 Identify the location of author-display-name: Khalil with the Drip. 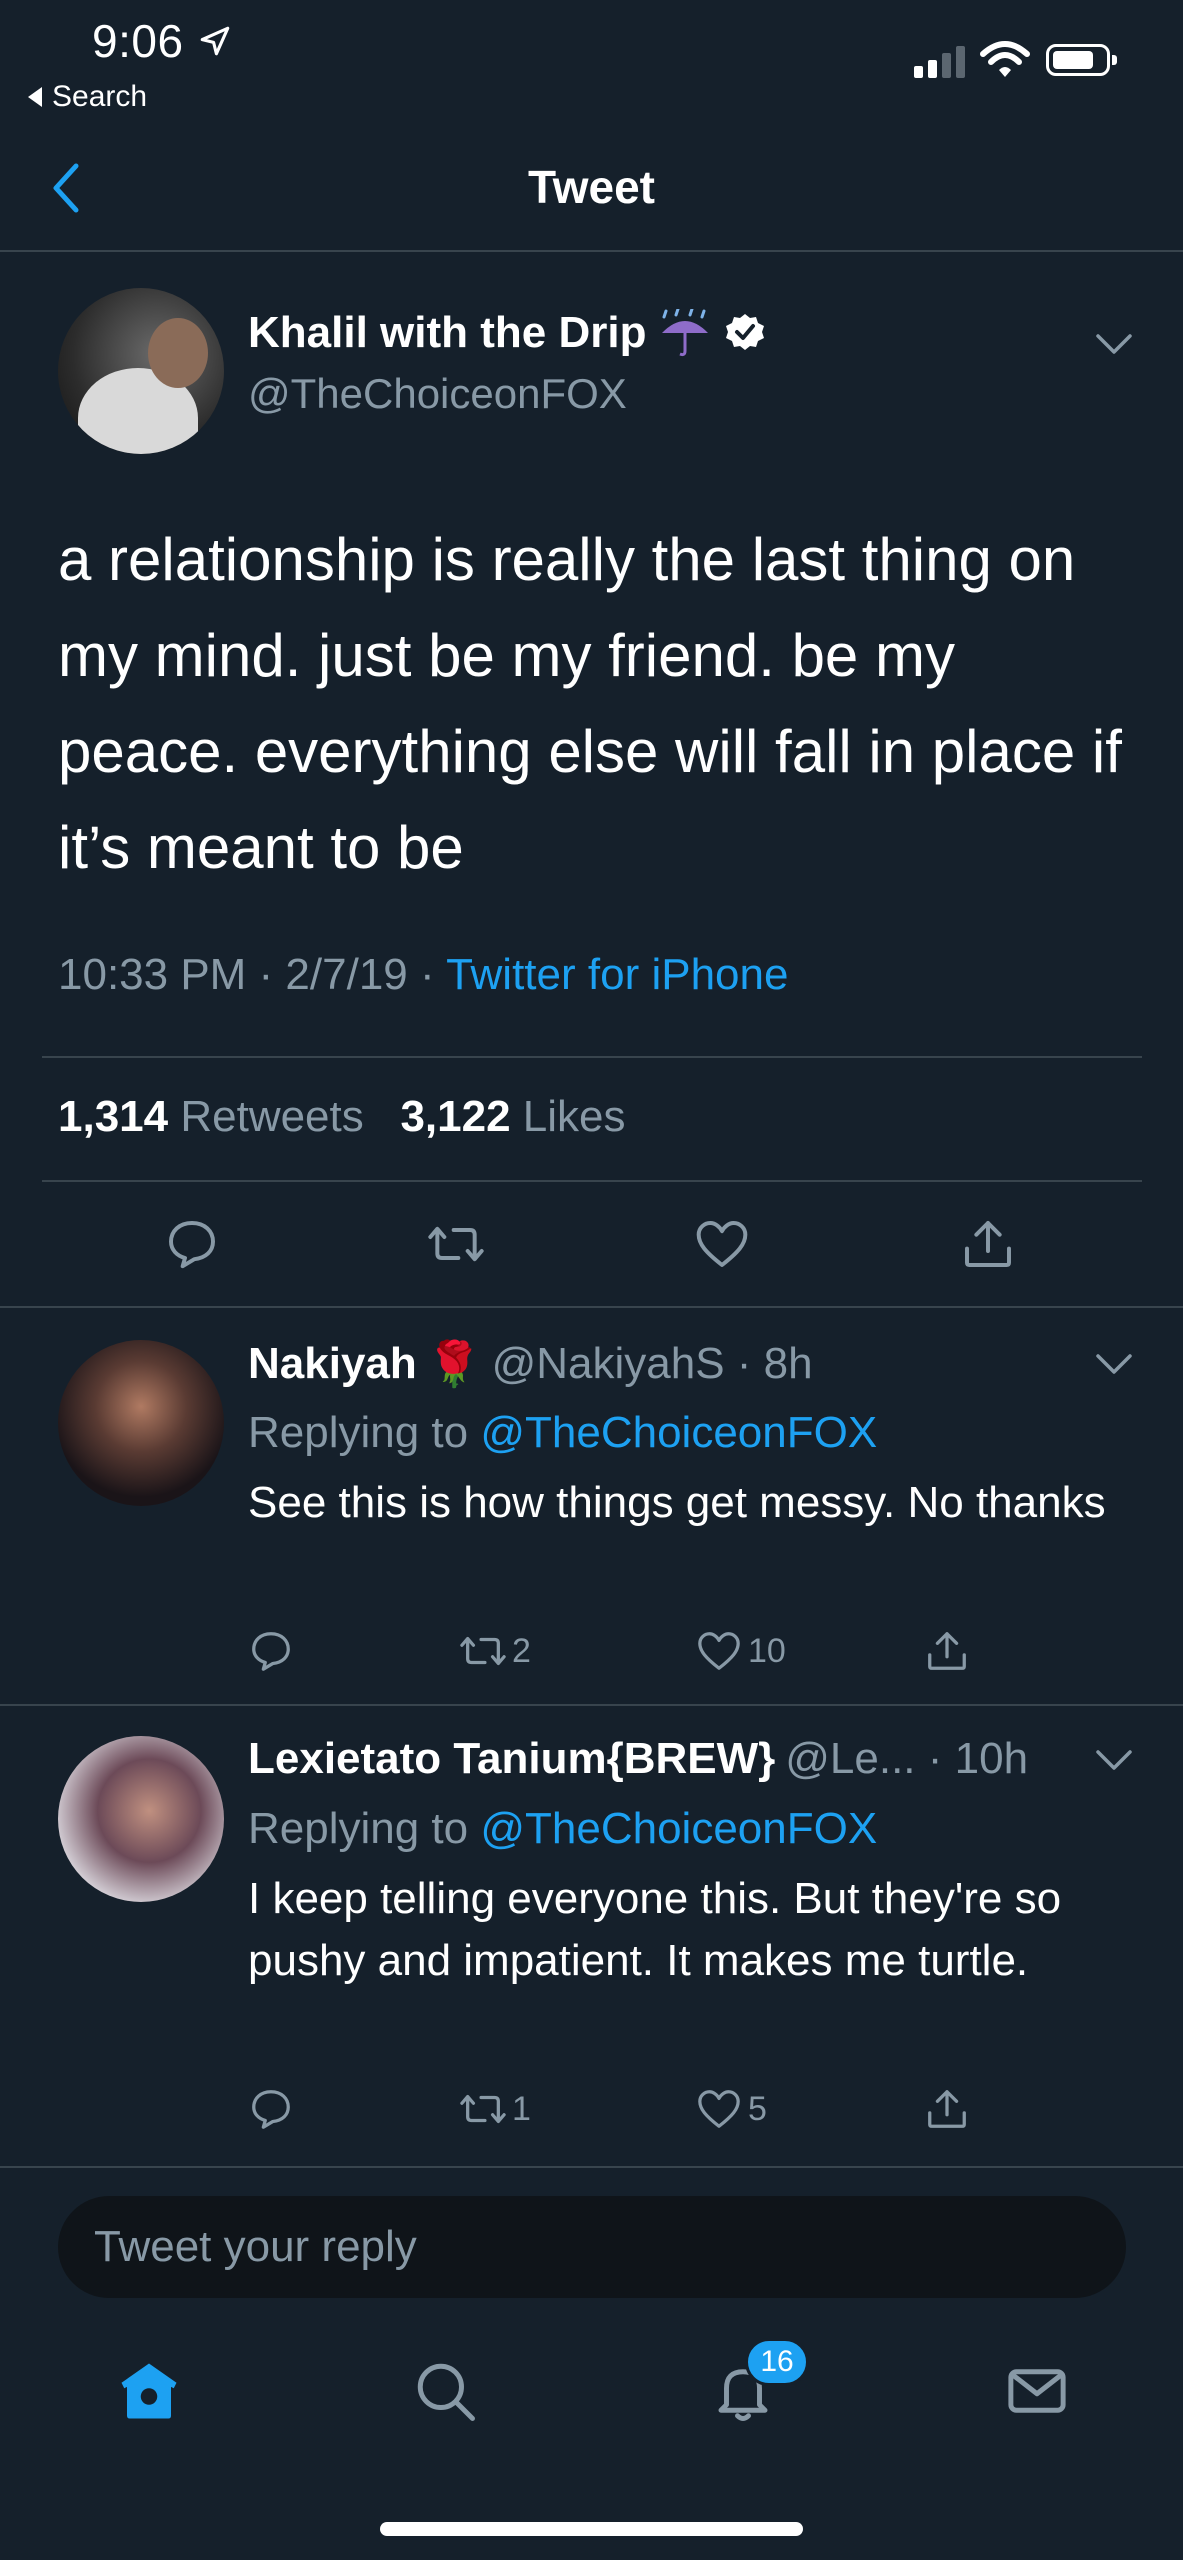
(447, 332).